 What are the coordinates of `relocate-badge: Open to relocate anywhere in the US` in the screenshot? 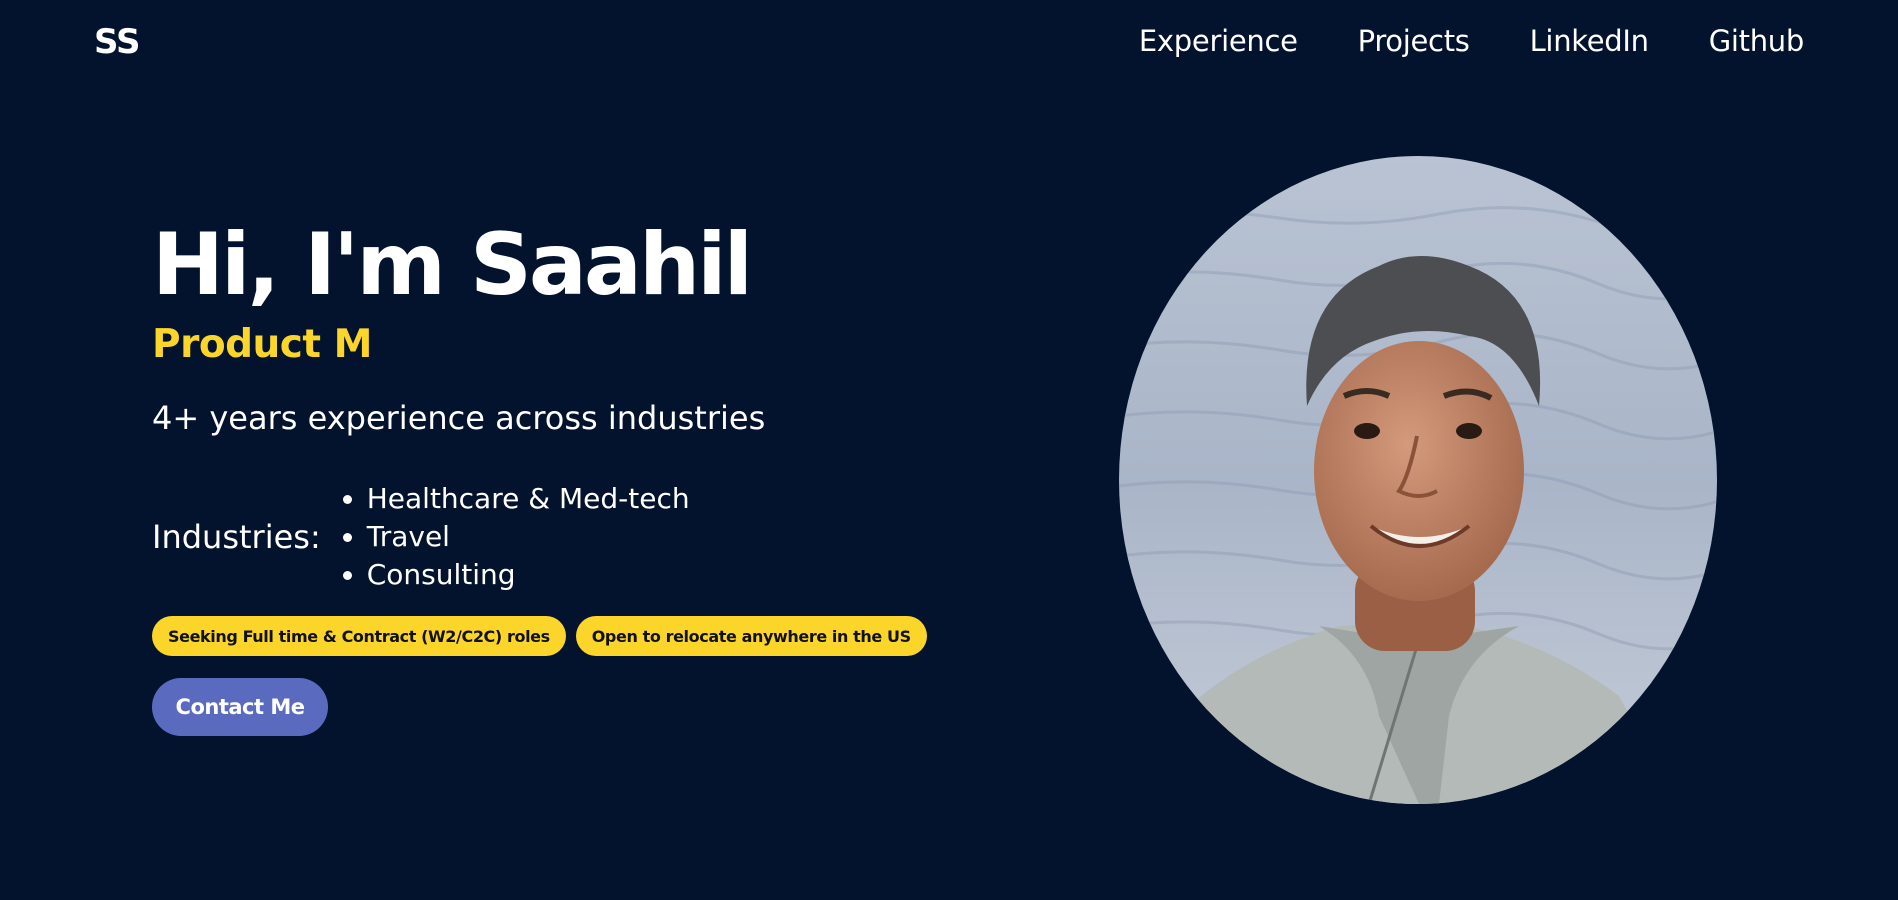 It's located at (751, 636).